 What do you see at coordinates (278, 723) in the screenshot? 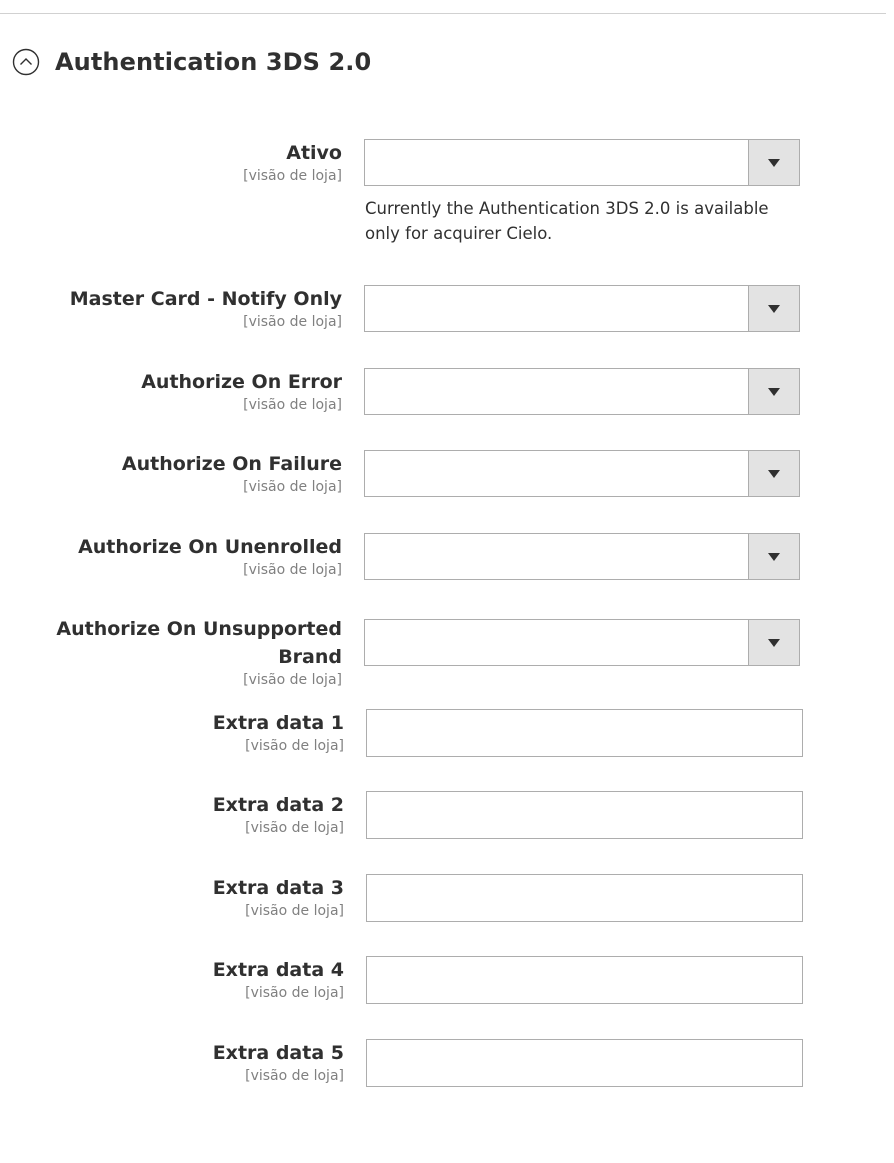
I see `field-label: Extra data 1` at bounding box center [278, 723].